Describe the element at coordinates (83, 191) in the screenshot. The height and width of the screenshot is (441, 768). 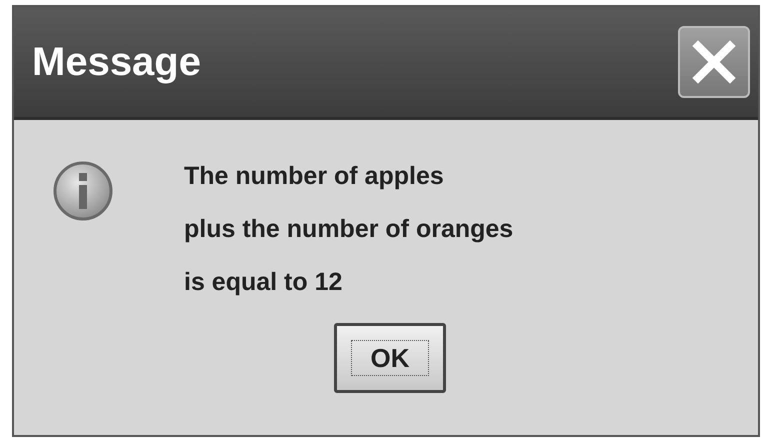
I see `info-icon` at that location.